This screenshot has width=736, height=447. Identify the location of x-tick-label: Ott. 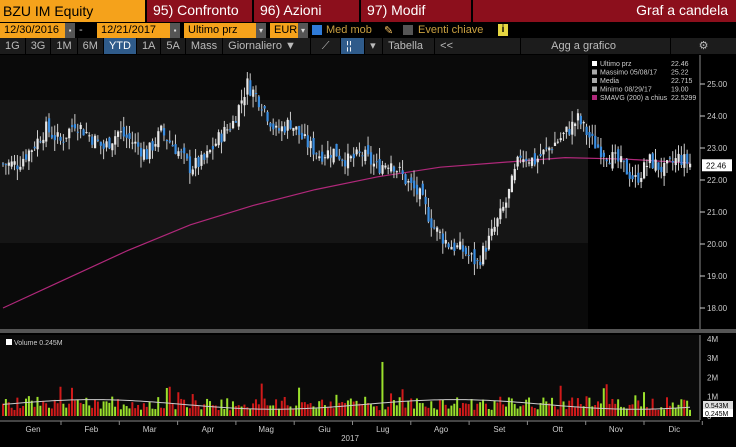
(557, 429).